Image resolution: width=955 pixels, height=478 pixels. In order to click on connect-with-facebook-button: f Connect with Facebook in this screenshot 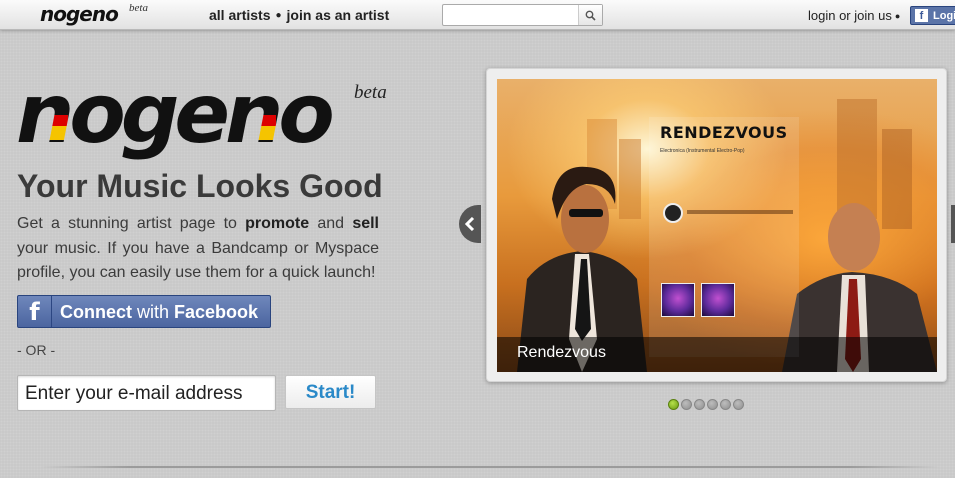, I will do `click(144, 311)`.